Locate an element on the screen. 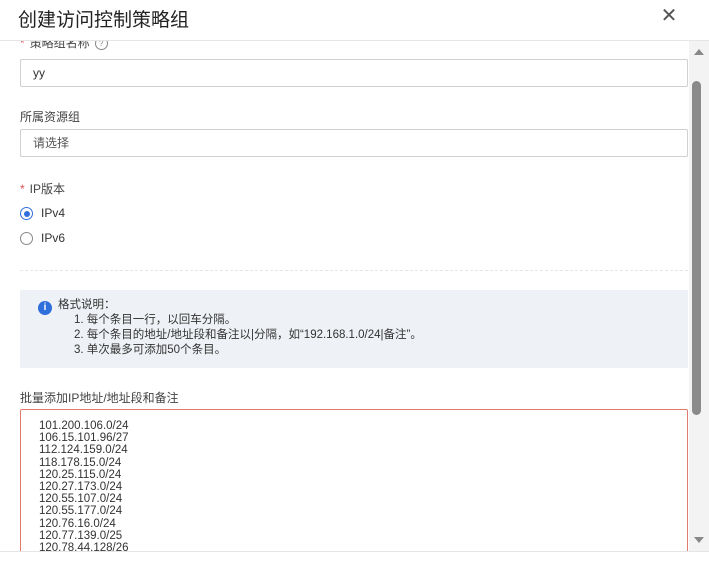  close-icon: ✕ is located at coordinates (669, 16).